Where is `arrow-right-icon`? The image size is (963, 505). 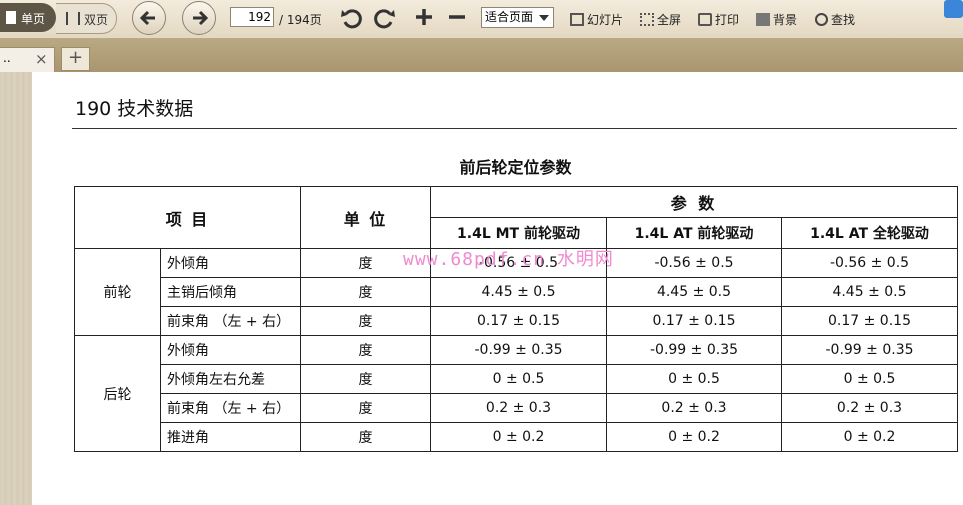 arrow-right-icon is located at coordinates (201, 18).